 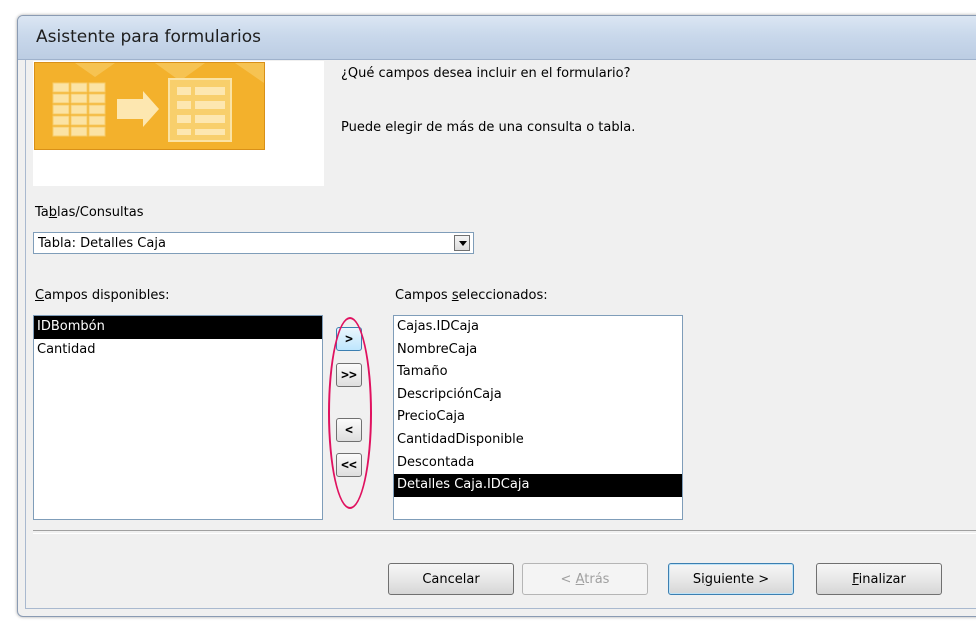 I want to click on wizard-illustration-icon, so click(x=149, y=106).